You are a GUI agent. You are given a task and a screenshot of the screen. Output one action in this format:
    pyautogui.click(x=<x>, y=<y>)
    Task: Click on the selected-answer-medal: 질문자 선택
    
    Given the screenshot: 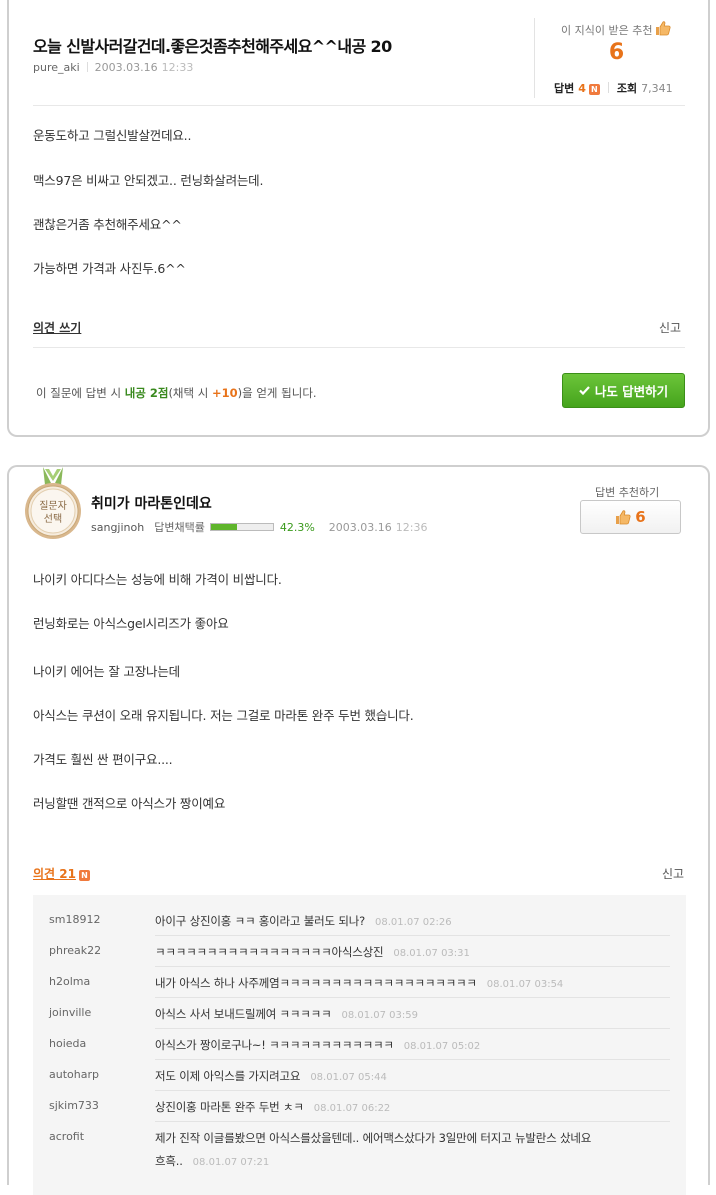 What is the action you would take?
    pyautogui.click(x=53, y=506)
    